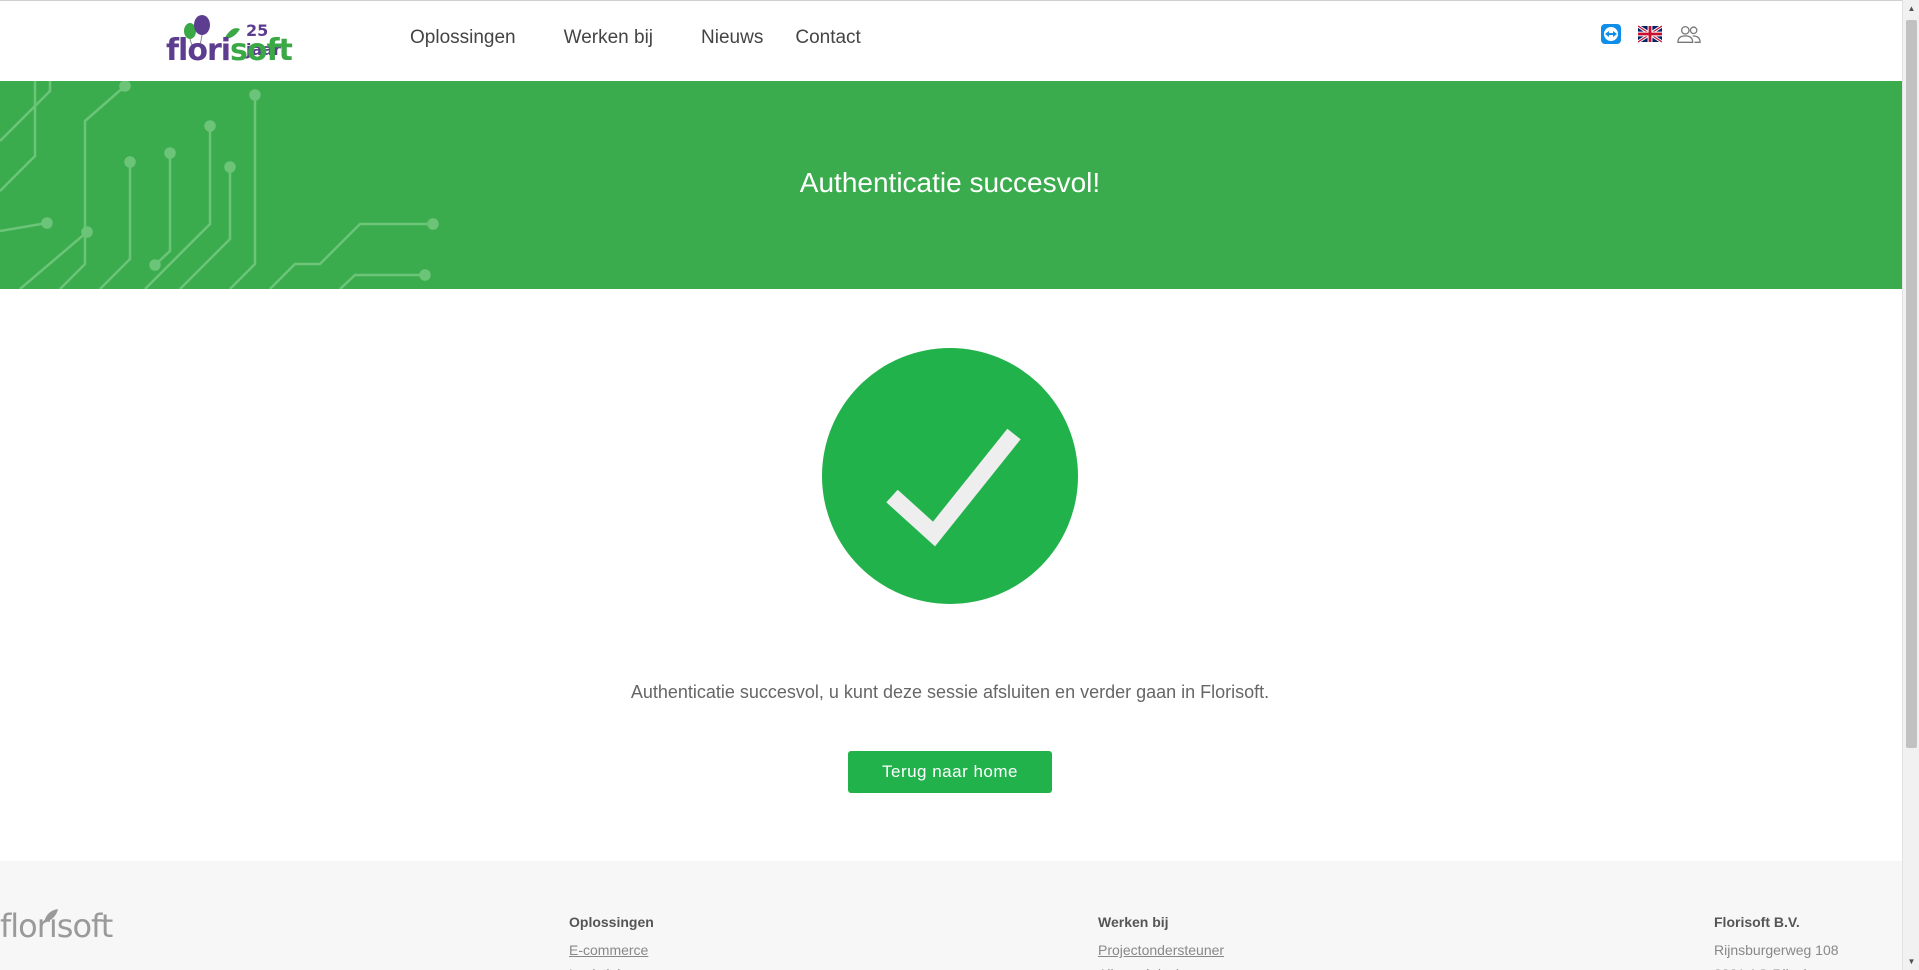 The image size is (1919, 970). Describe the element at coordinates (1776, 950) in the screenshot. I see `footer-address-line: Rijnsburgerweg 108` at that location.